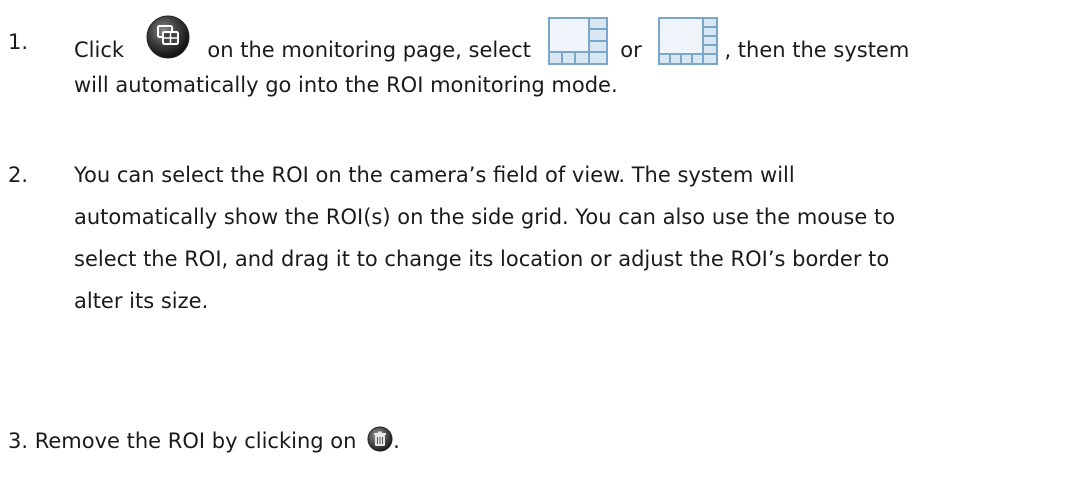 This screenshot has height=499, width=1086. Describe the element at coordinates (195, 441) in the screenshot. I see `step-3-text: Remove the ROI by clicking on` at that location.